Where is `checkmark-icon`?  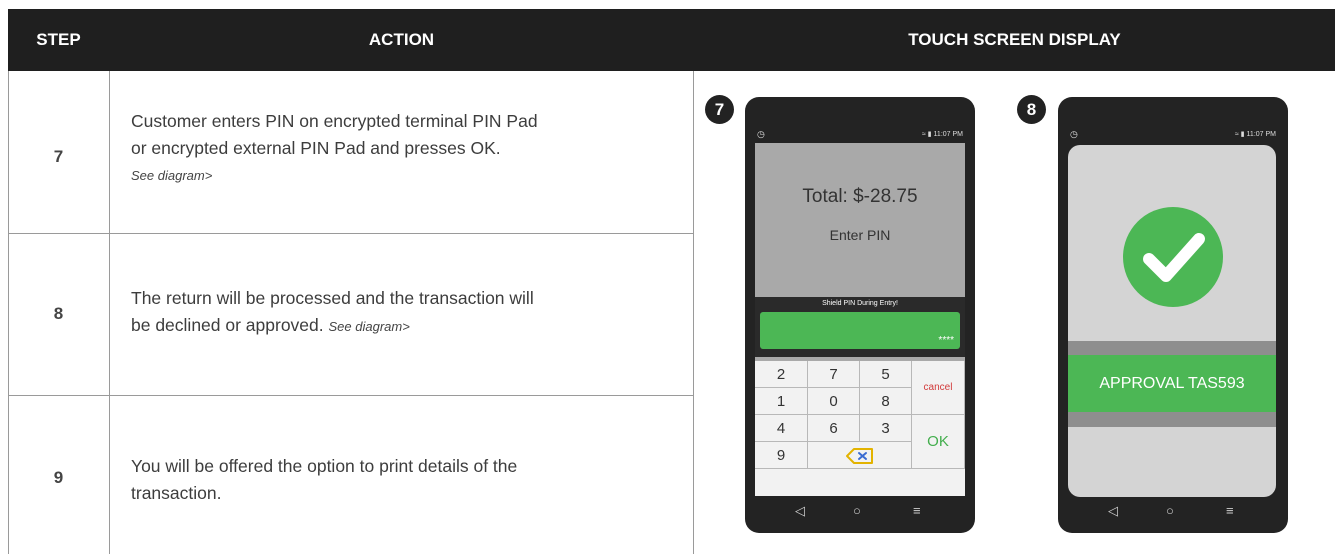
checkmark-icon is located at coordinates (1174, 257).